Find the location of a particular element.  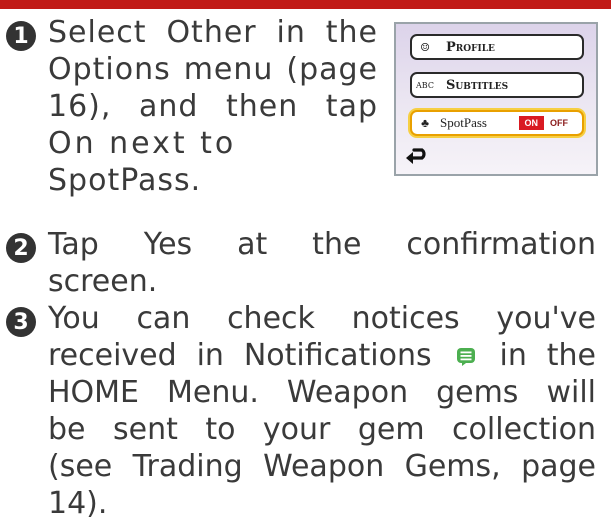

step-number-1: 1 is located at coordinates (21, 36).